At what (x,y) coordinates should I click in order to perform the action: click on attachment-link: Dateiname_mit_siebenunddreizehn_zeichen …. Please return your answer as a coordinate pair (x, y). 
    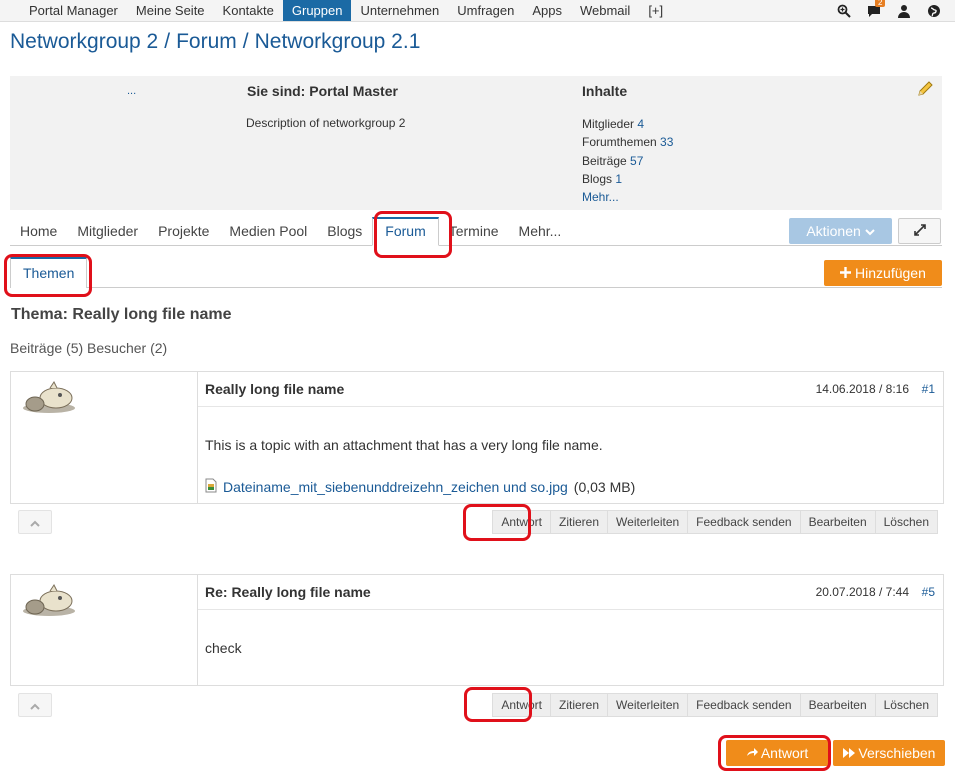
    Looking at the image, I should click on (395, 487).